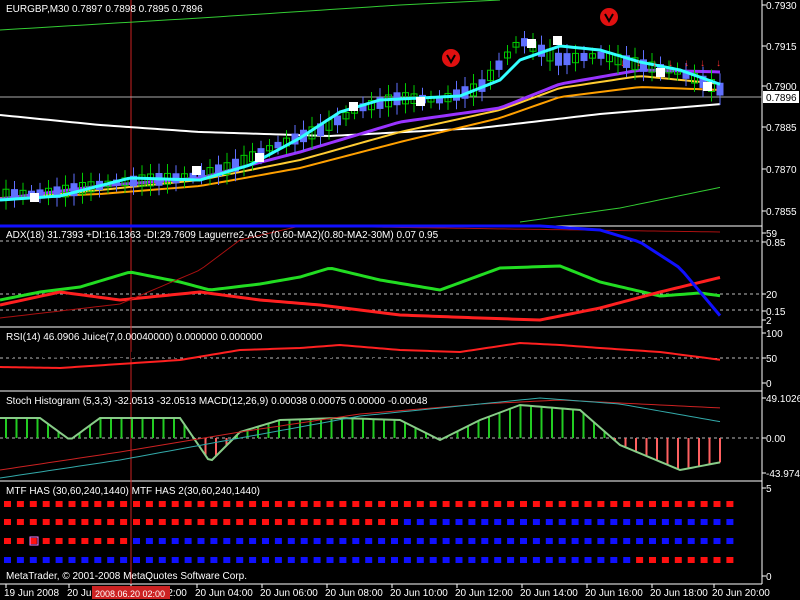 The width and height of the screenshot is (800, 600). Describe the element at coordinates (781, 47) in the screenshot. I see `axis-tick-label: 0.7915` at that location.